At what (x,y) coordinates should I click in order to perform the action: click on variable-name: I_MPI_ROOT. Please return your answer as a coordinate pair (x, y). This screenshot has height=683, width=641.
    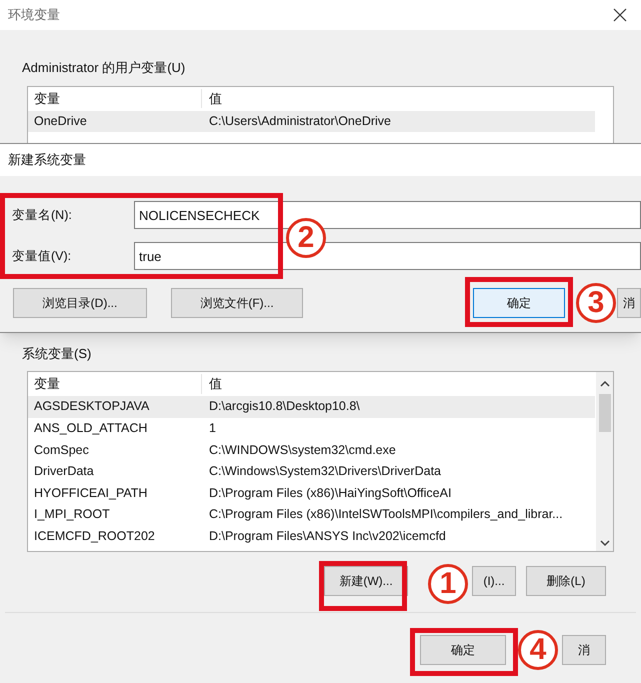
    Looking at the image, I should click on (72, 515).